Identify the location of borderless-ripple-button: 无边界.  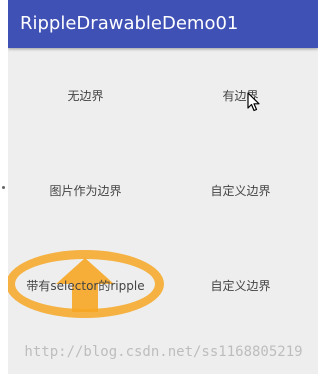
(85, 95).